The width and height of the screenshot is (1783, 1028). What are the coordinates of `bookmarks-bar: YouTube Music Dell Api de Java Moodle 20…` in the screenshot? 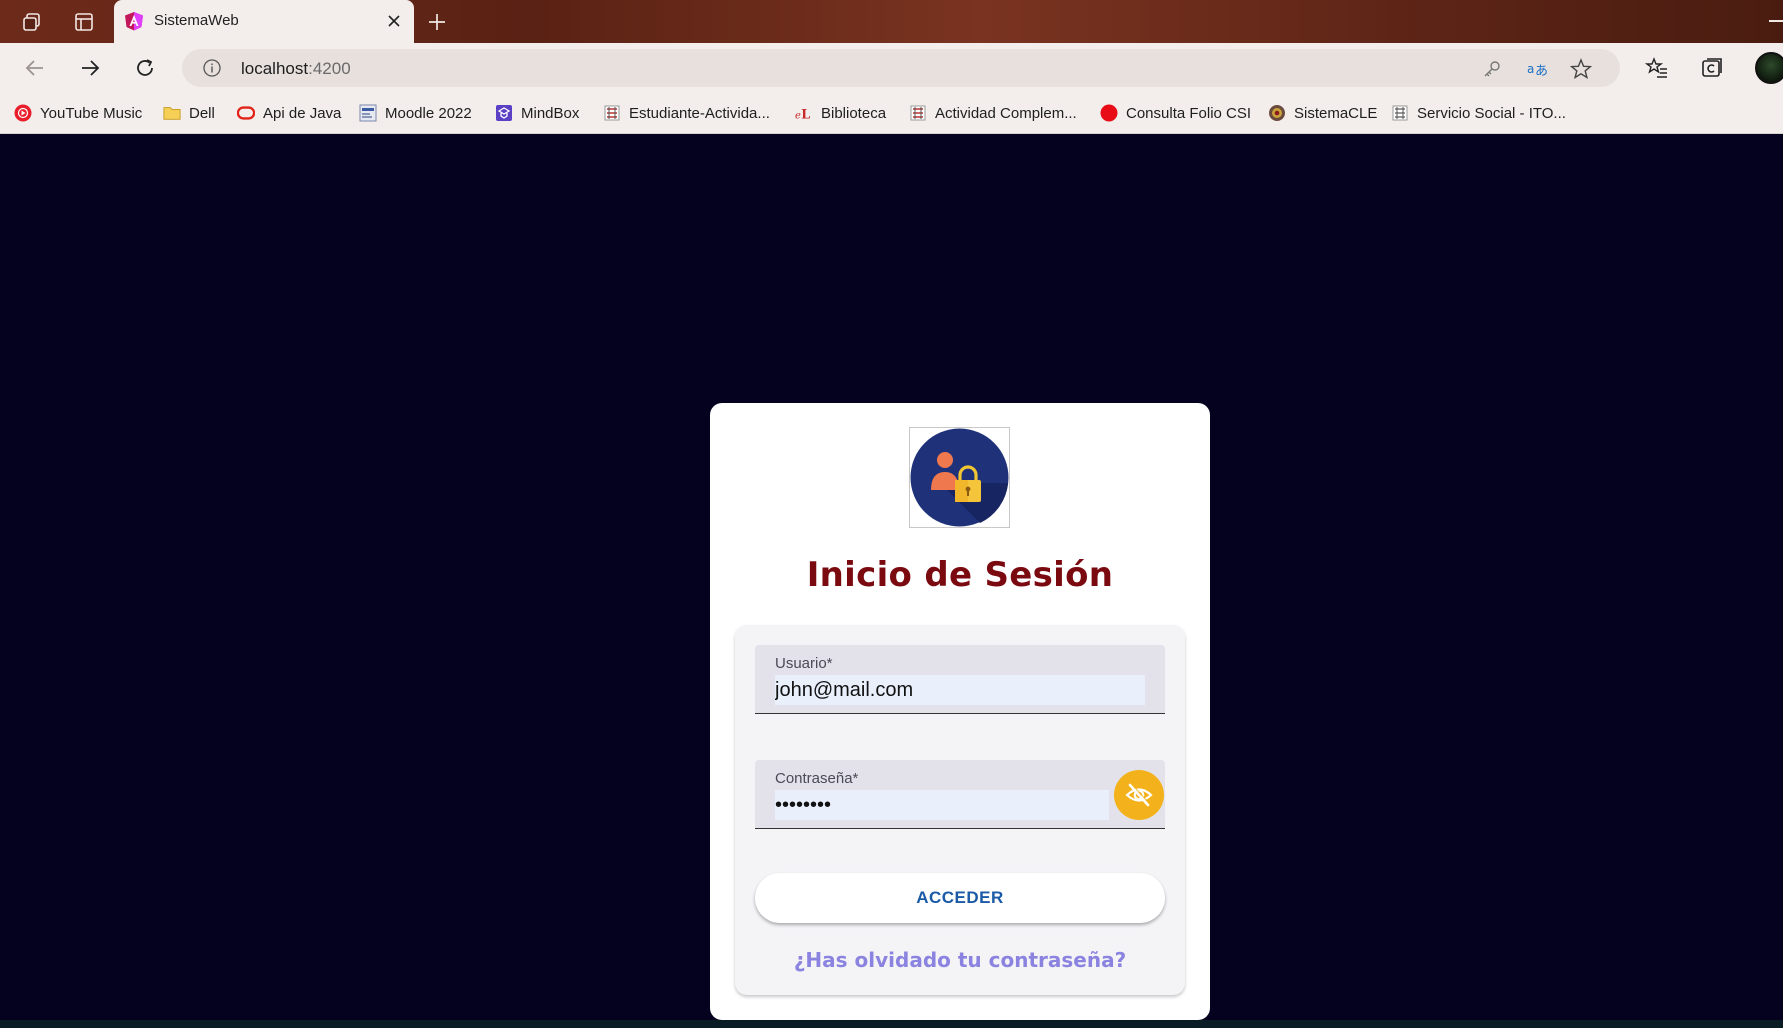 It's located at (891, 113).